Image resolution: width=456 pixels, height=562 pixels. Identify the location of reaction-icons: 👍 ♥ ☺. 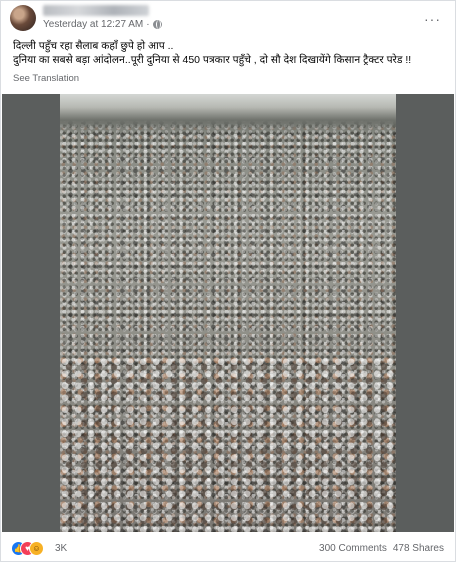
(31, 548).